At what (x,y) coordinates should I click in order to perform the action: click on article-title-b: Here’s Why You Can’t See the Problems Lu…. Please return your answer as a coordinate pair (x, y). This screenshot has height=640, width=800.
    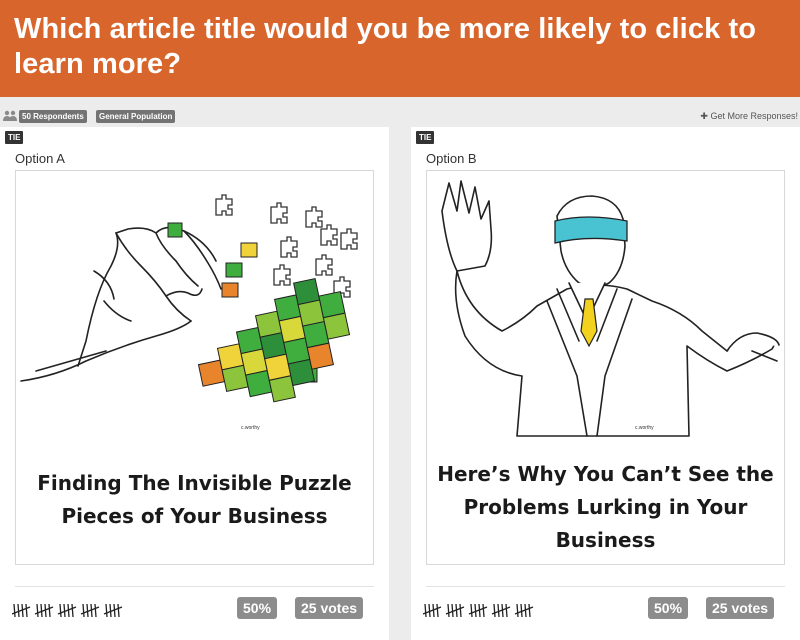
    Looking at the image, I should click on (605, 507).